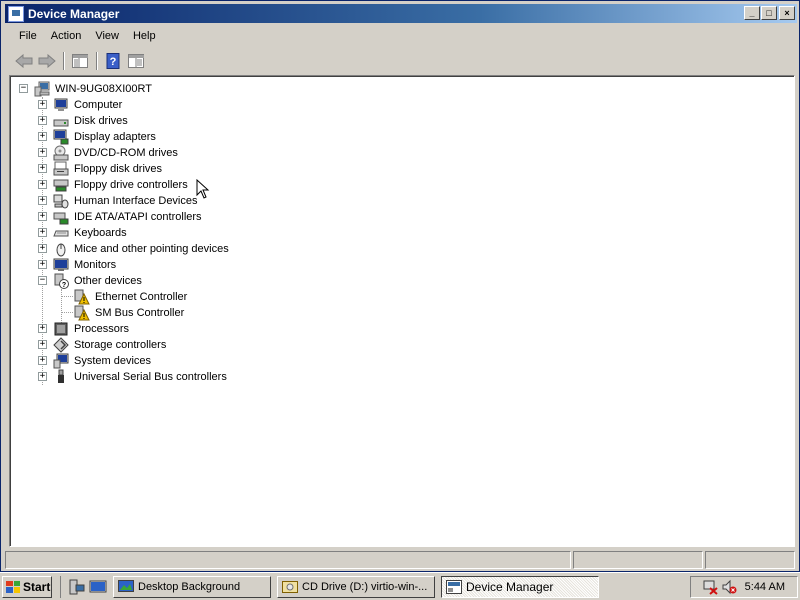 The height and width of the screenshot is (600, 800). I want to click on usb-icon, so click(61, 377).